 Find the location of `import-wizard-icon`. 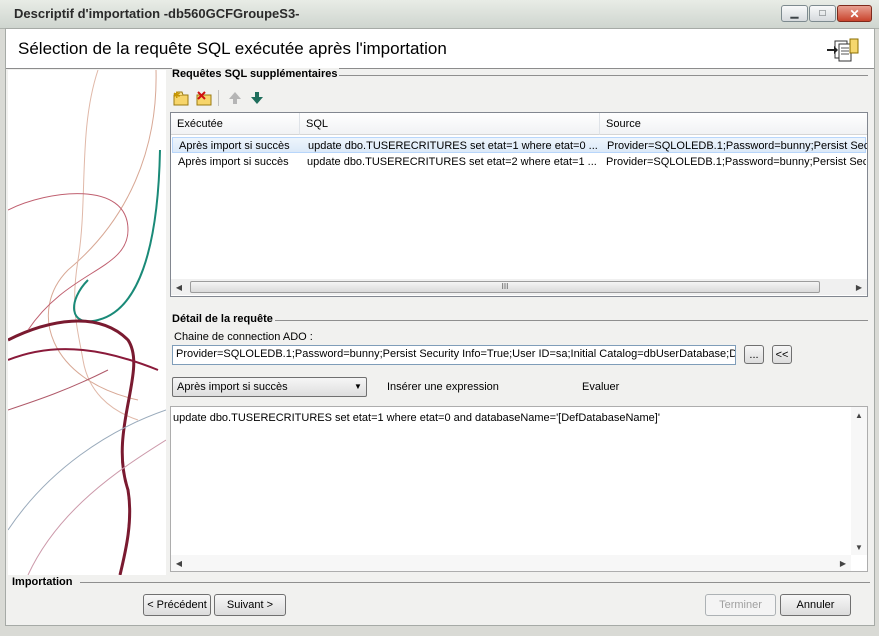

import-wizard-icon is located at coordinates (842, 50).